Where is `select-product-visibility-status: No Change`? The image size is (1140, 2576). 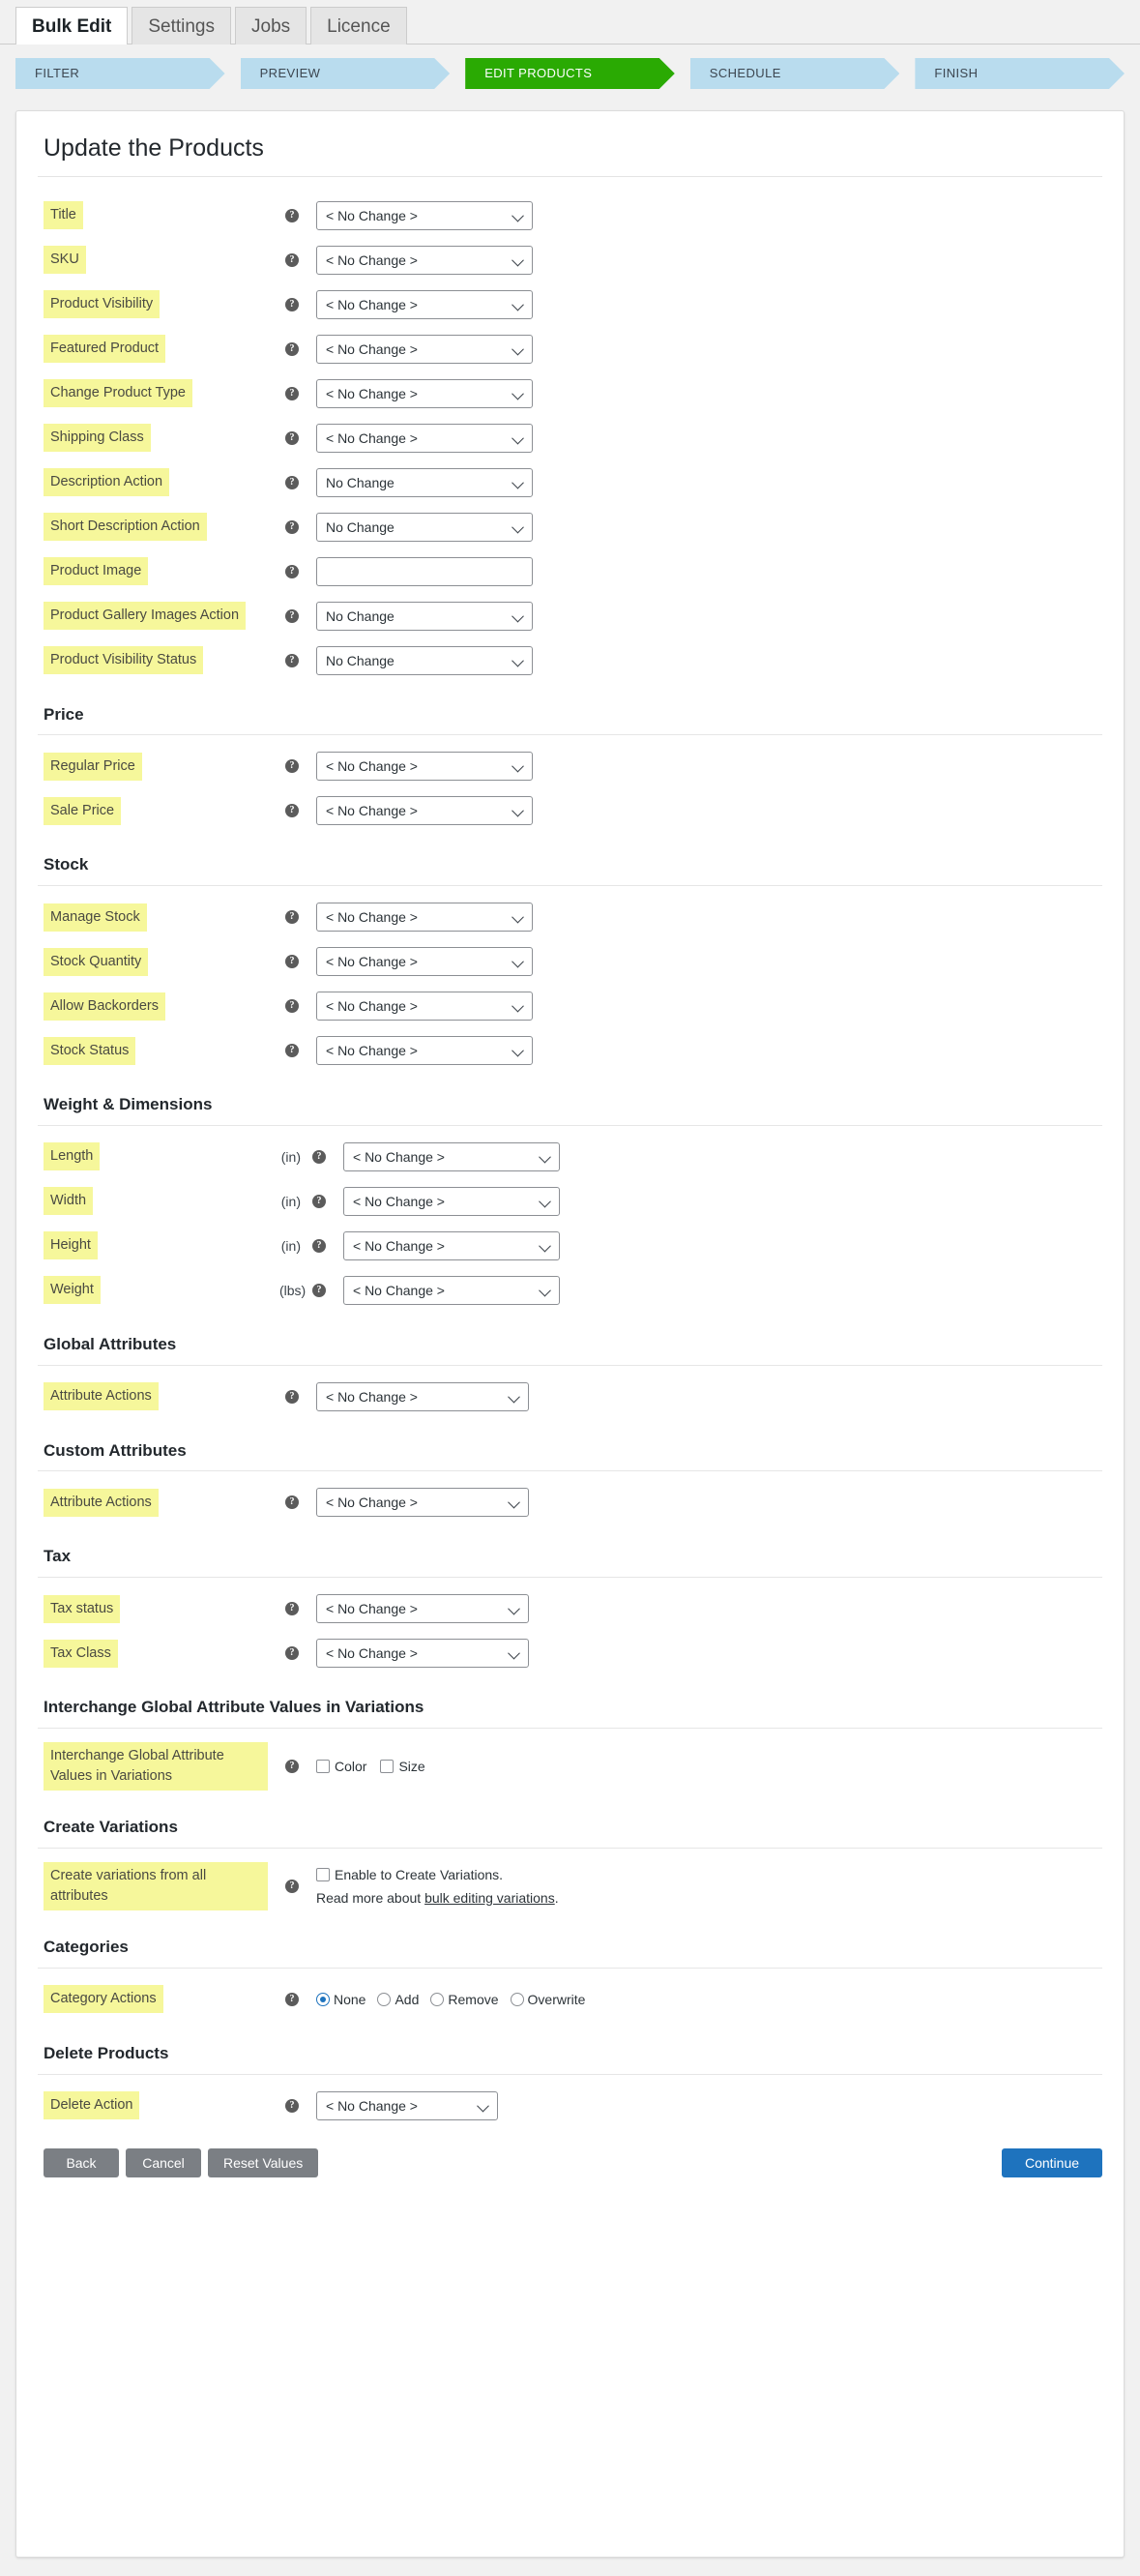
select-product-visibility-status: No Change is located at coordinates (424, 660).